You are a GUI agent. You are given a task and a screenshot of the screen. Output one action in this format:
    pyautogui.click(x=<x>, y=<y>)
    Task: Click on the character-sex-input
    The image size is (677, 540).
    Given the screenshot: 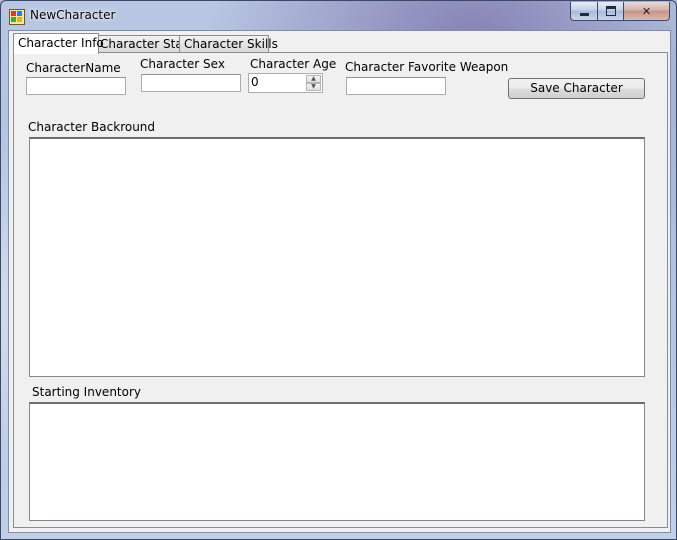 What is the action you would take?
    pyautogui.click(x=191, y=83)
    